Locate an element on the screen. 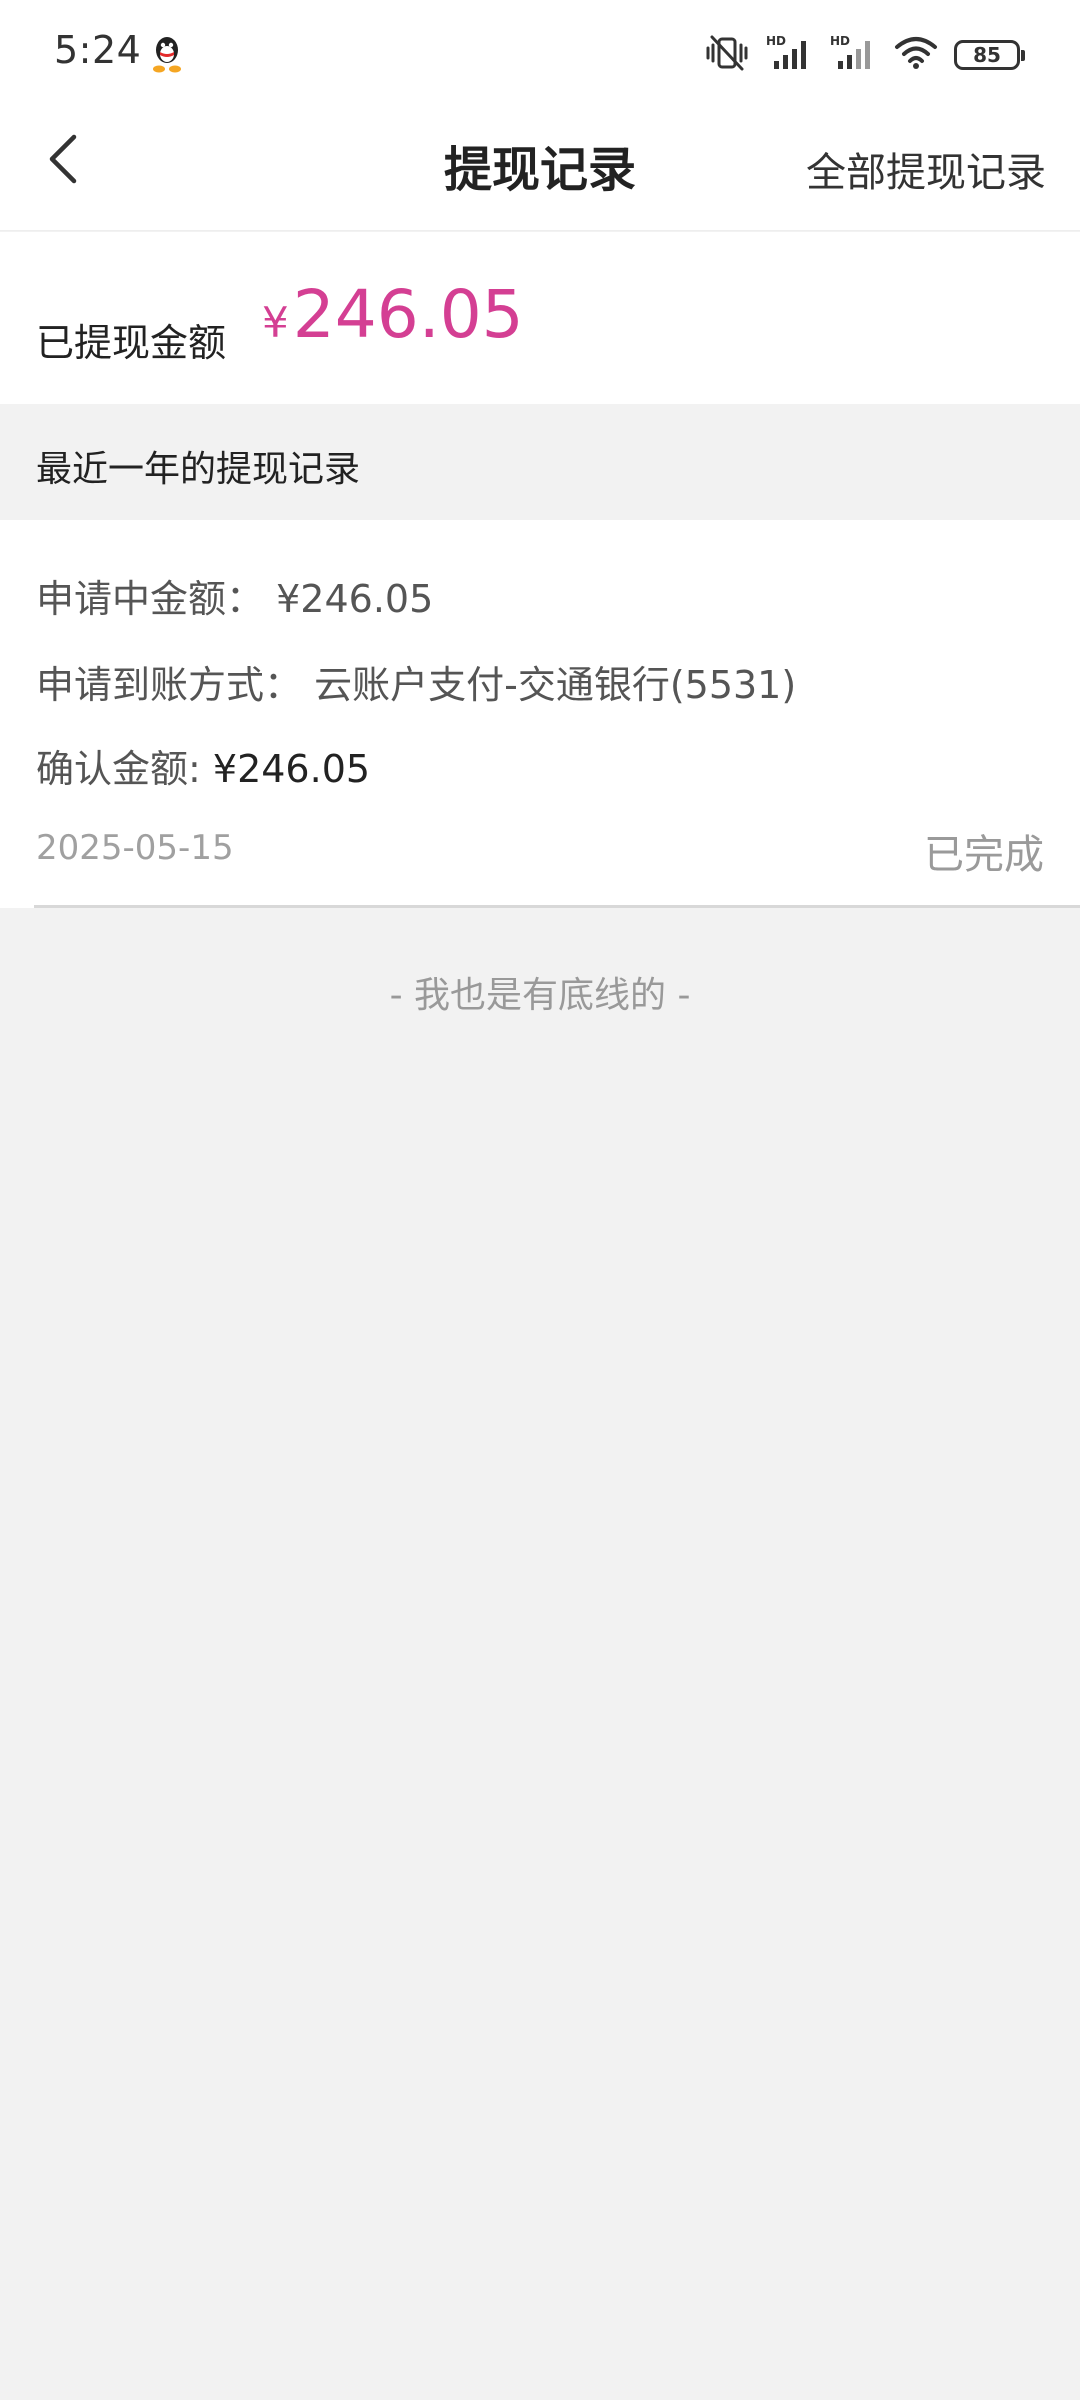 The image size is (1080, 2400). section-title: 最近一年的提现记录 is located at coordinates (198, 469).